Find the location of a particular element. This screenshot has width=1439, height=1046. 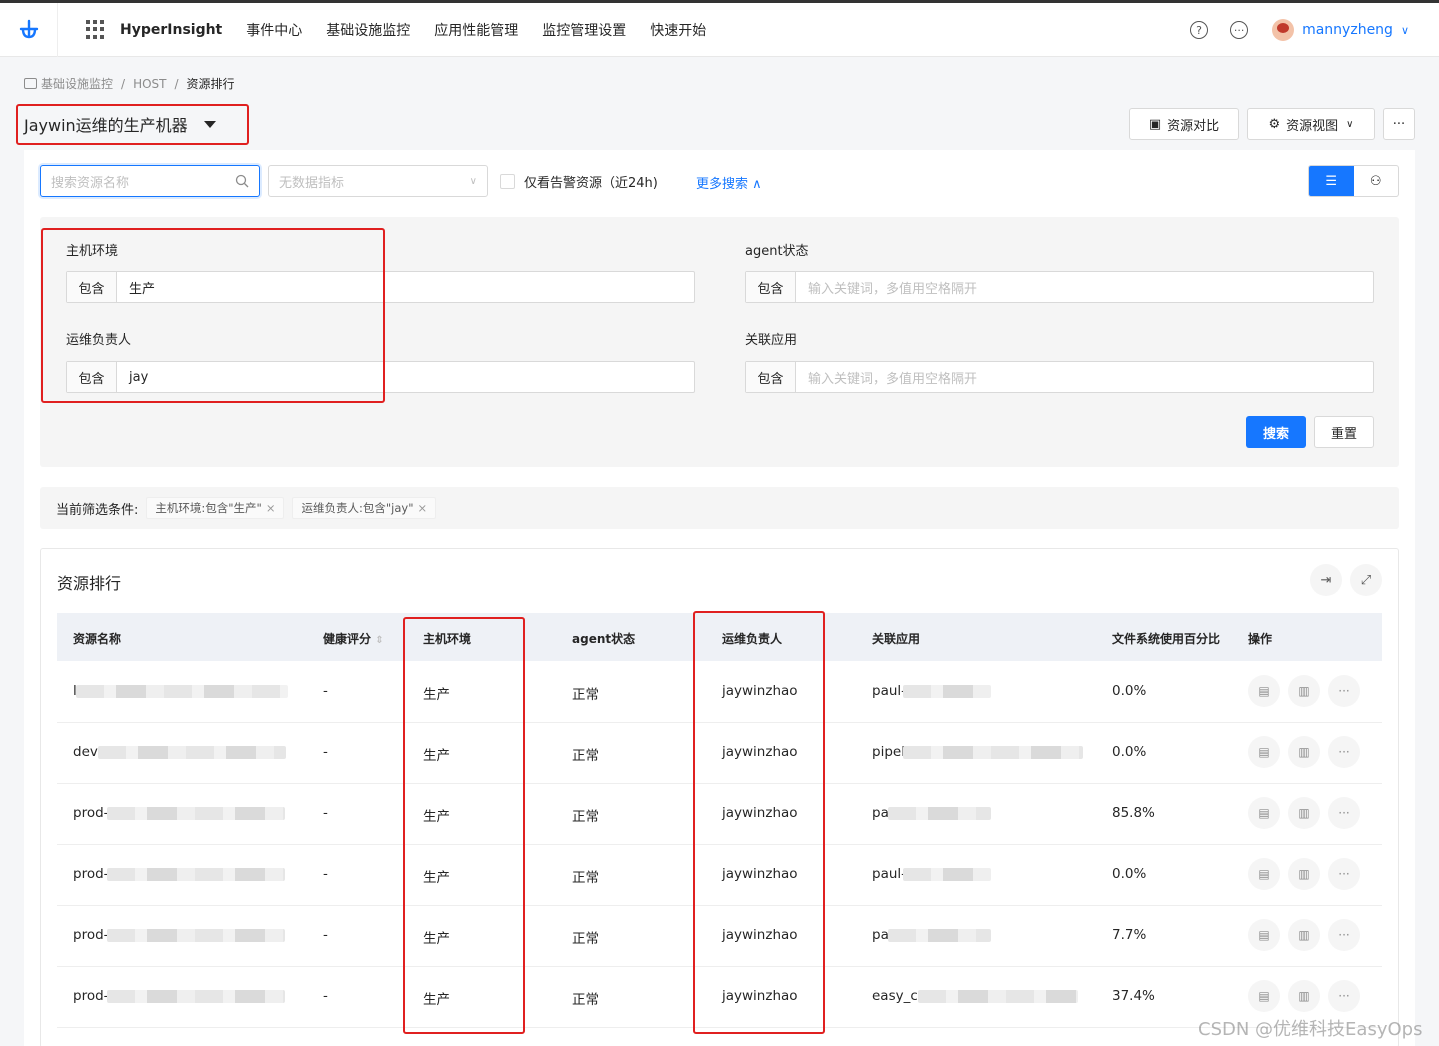

username: mannyzheng is located at coordinates (1347, 30).